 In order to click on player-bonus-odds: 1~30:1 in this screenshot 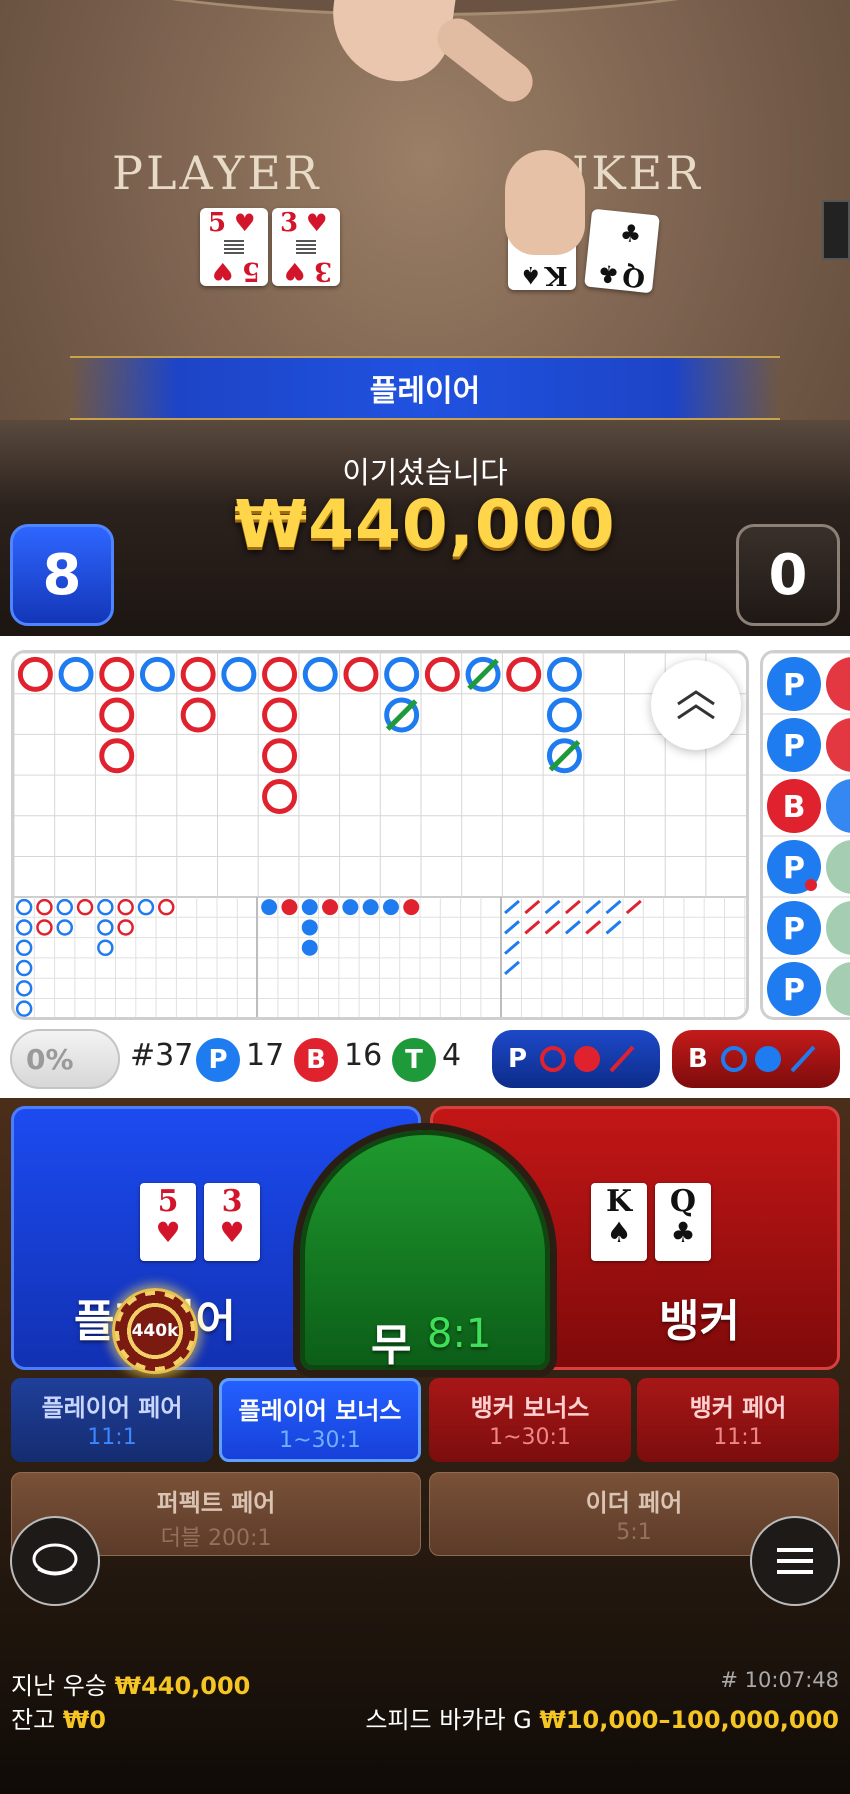, I will do `click(320, 1440)`.